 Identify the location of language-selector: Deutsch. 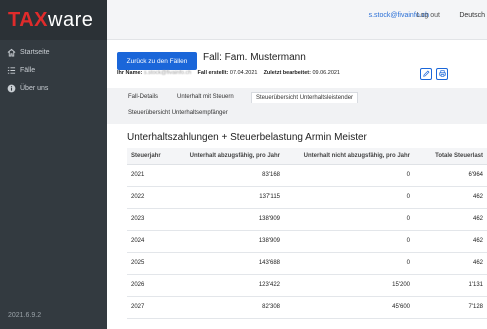
(472, 15).